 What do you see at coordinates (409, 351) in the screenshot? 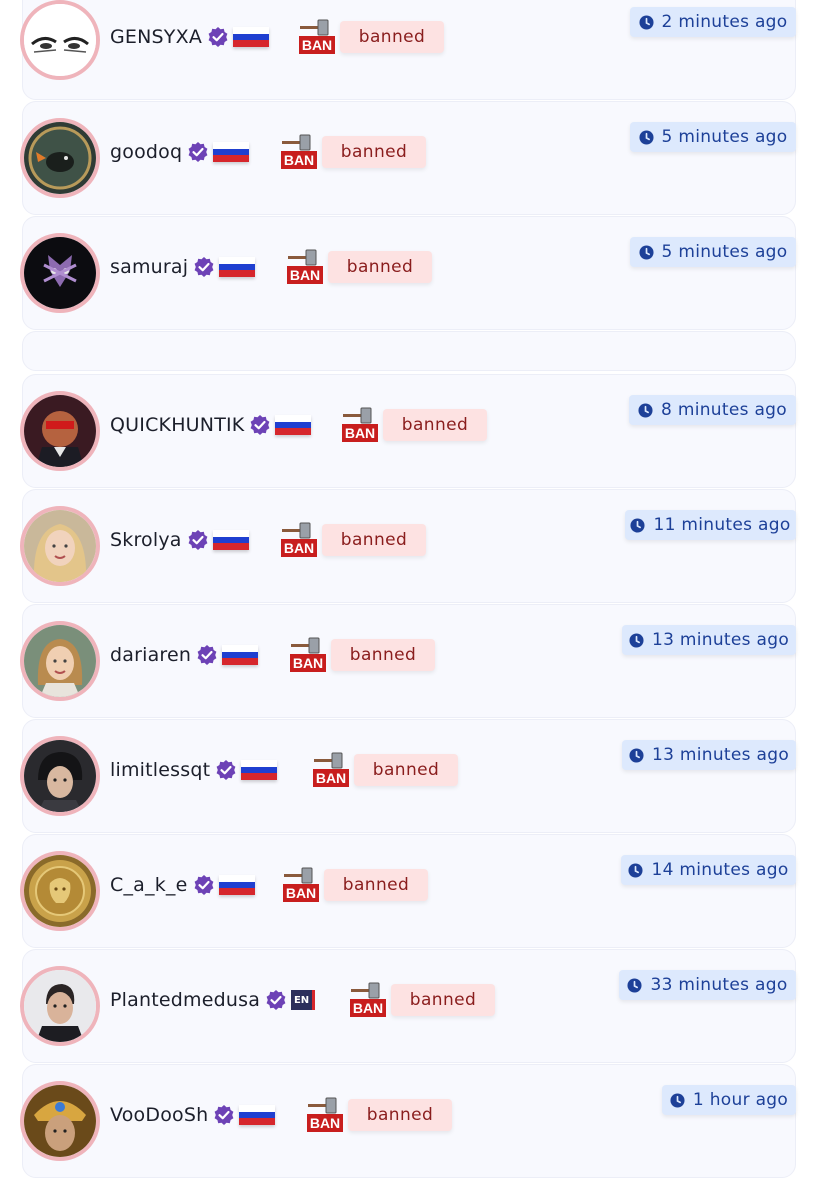
I see `empty-list-item-card` at bounding box center [409, 351].